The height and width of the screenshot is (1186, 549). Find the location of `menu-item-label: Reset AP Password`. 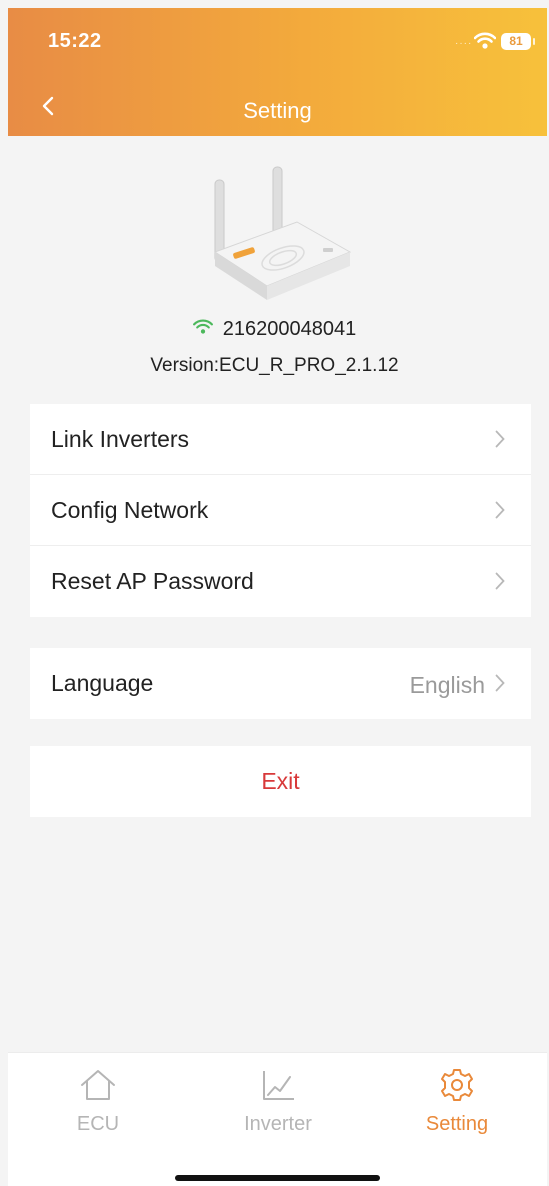

menu-item-label: Reset AP Password is located at coordinates (152, 581).